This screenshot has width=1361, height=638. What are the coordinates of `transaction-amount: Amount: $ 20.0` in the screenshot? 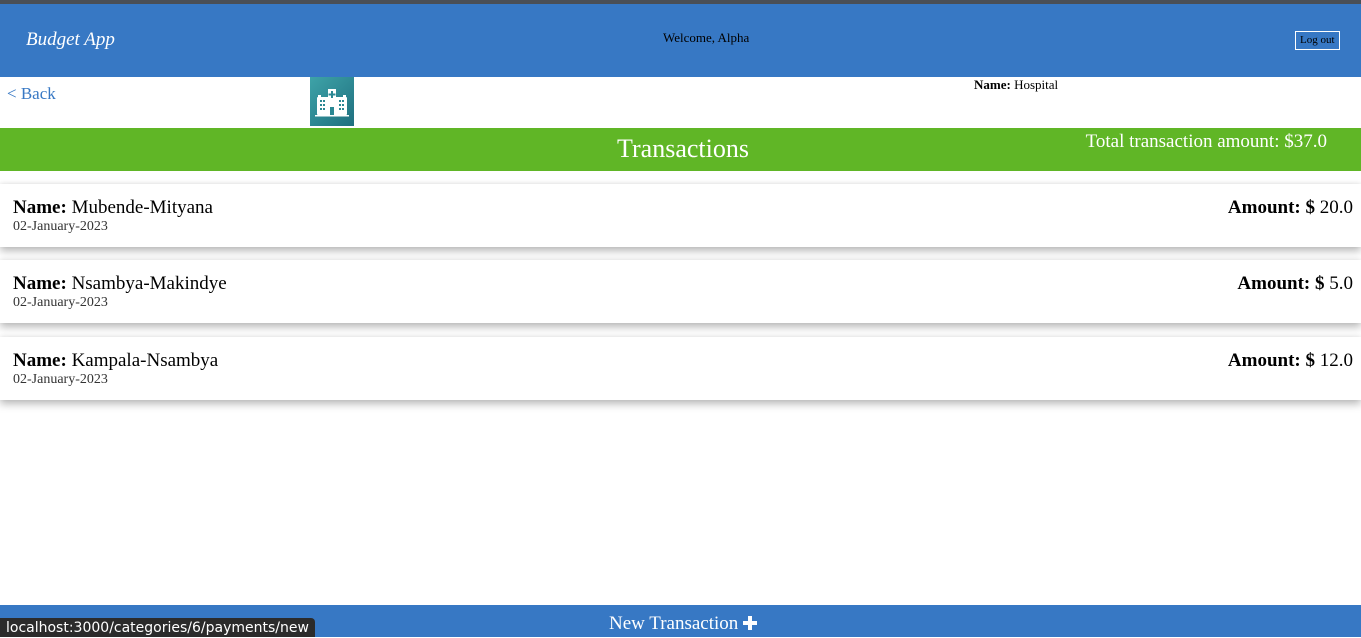 It's located at (1290, 208).